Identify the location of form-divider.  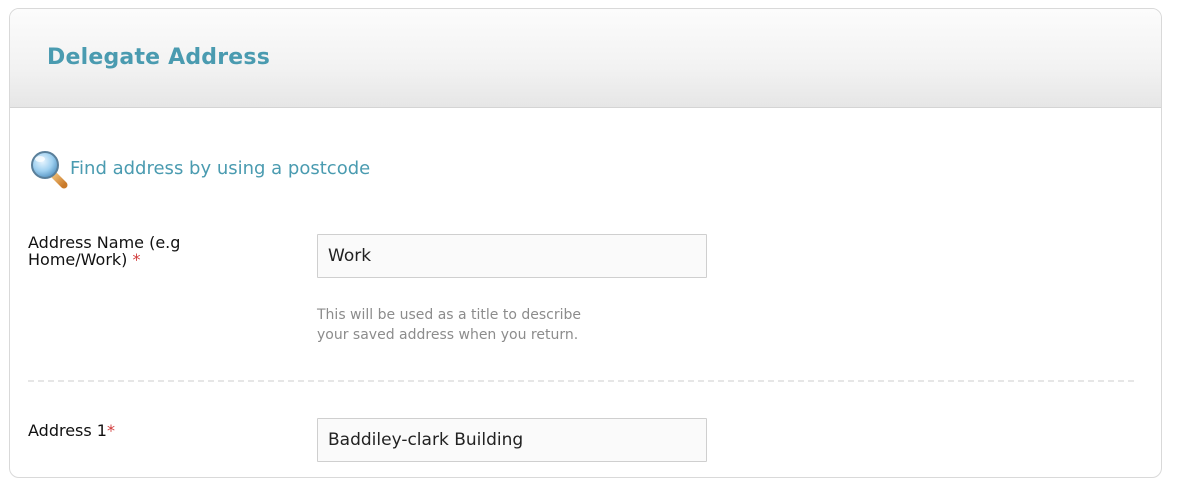
(581, 381).